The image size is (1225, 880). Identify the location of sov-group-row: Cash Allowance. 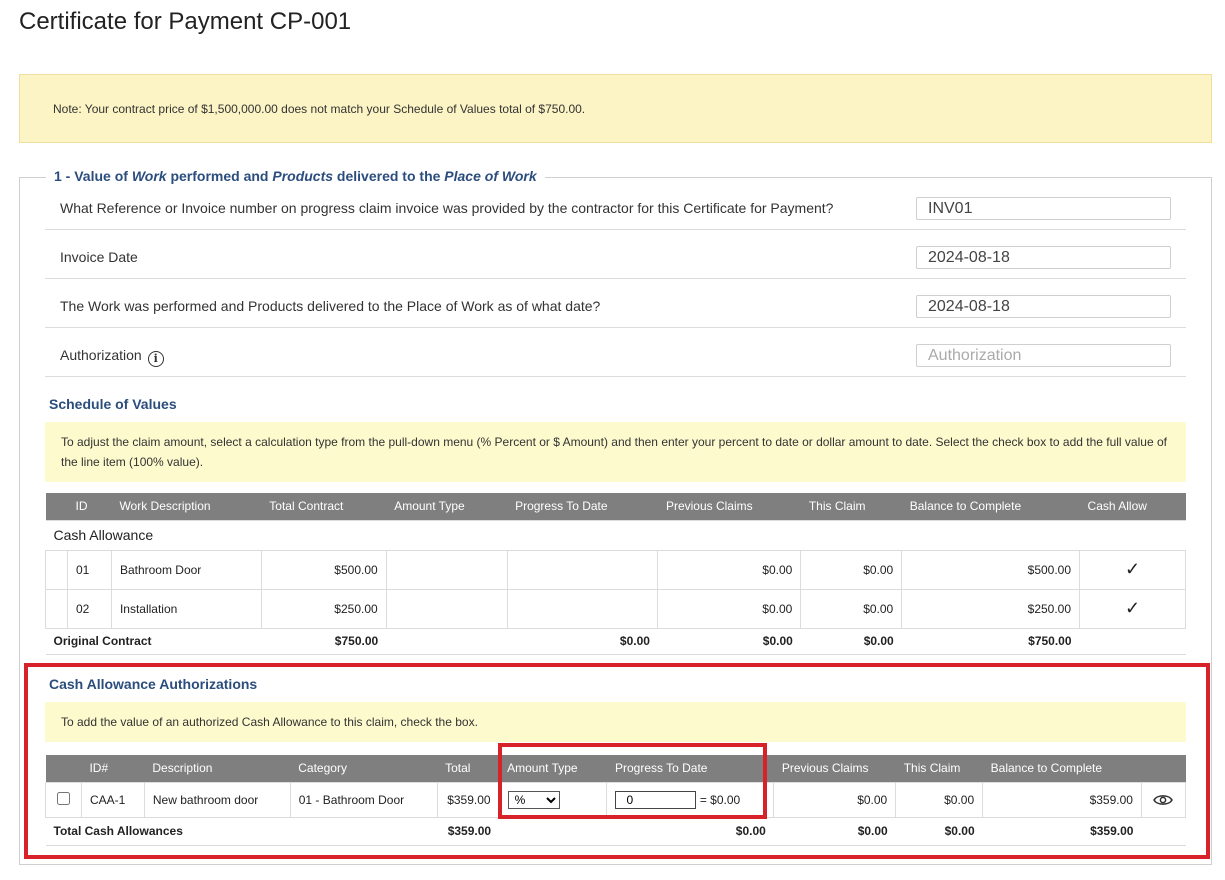
(615, 535).